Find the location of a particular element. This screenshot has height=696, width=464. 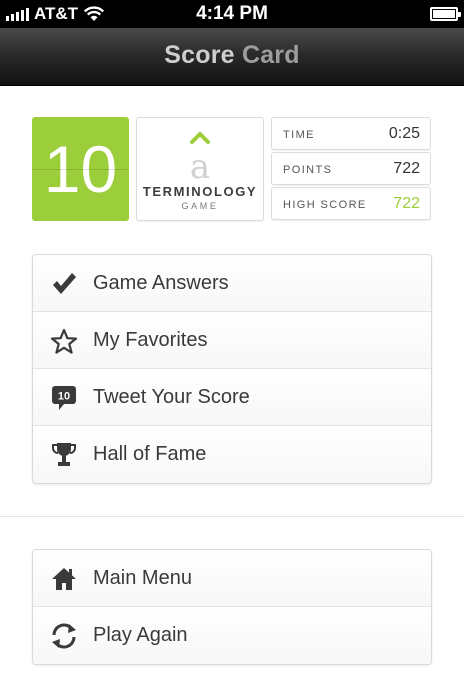

tweet-score-button: 10 Tweet Your Score is located at coordinates (232, 397).